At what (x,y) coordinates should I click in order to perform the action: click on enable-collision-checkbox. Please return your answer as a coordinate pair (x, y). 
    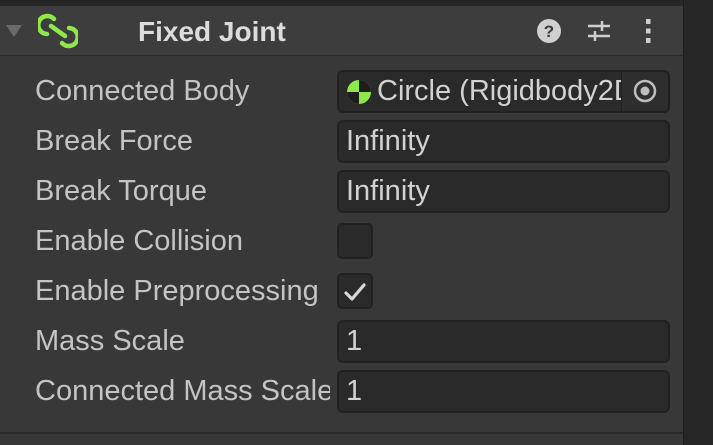
    Looking at the image, I should click on (355, 241).